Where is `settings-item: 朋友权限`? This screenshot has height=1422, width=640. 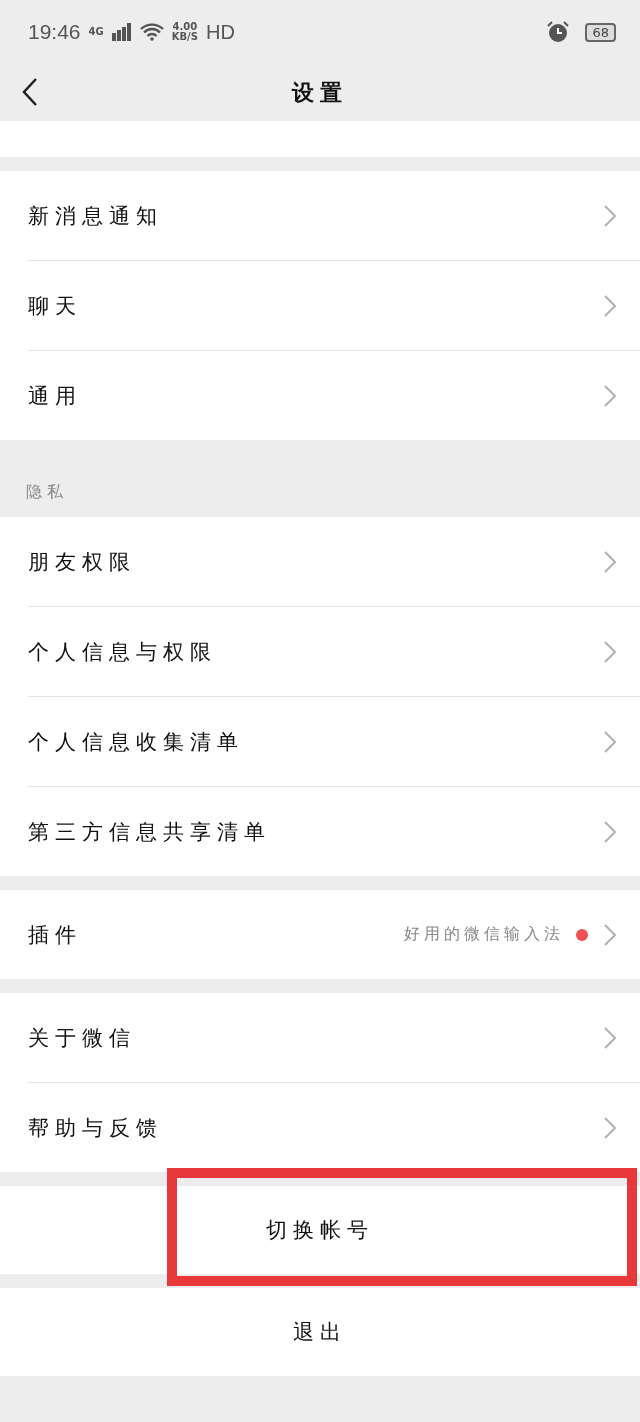 settings-item: 朋友权限 is located at coordinates (334, 562).